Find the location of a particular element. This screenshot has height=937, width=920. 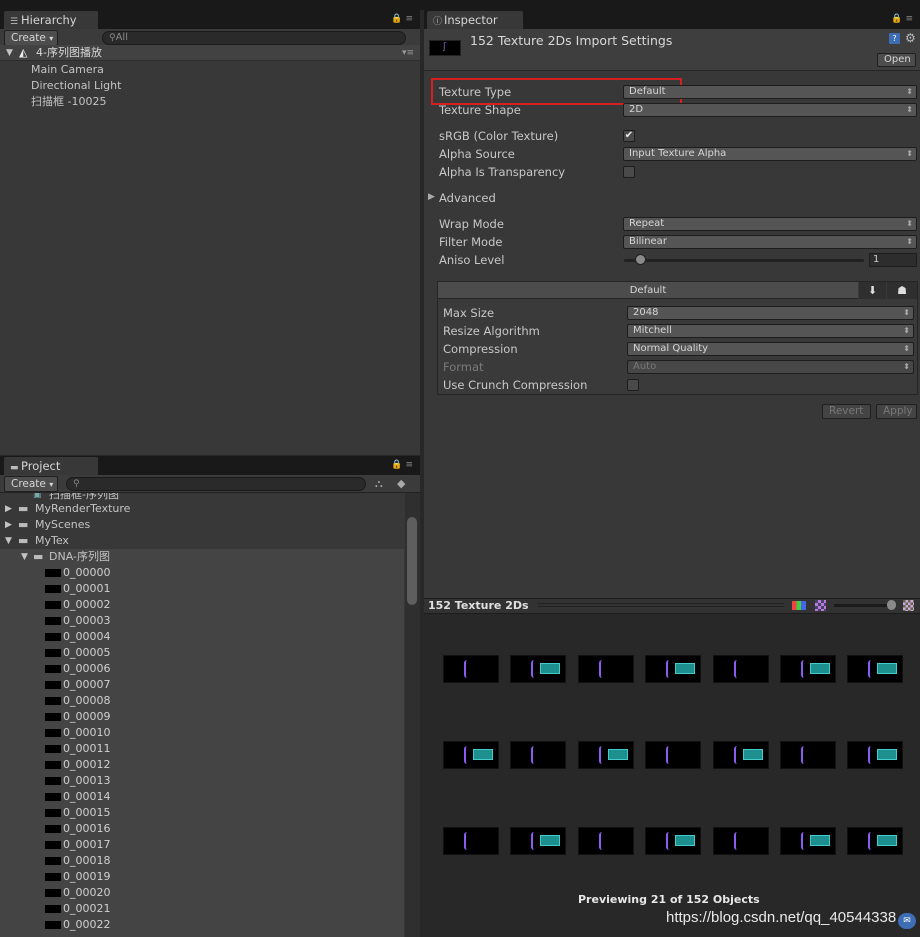

mip-slider-thumb is located at coordinates (891, 605).